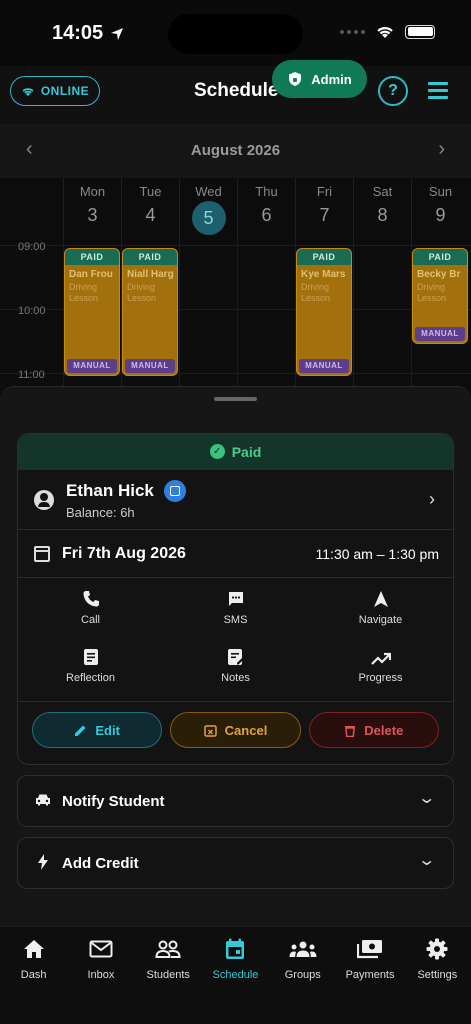 The image size is (471, 1024). I want to click on calendar-sync-icon, so click(174, 490).